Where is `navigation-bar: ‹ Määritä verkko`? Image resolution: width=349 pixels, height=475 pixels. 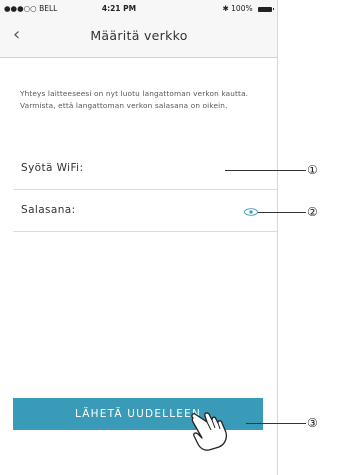 navigation-bar: ‹ Määritä verkko is located at coordinates (139, 37).